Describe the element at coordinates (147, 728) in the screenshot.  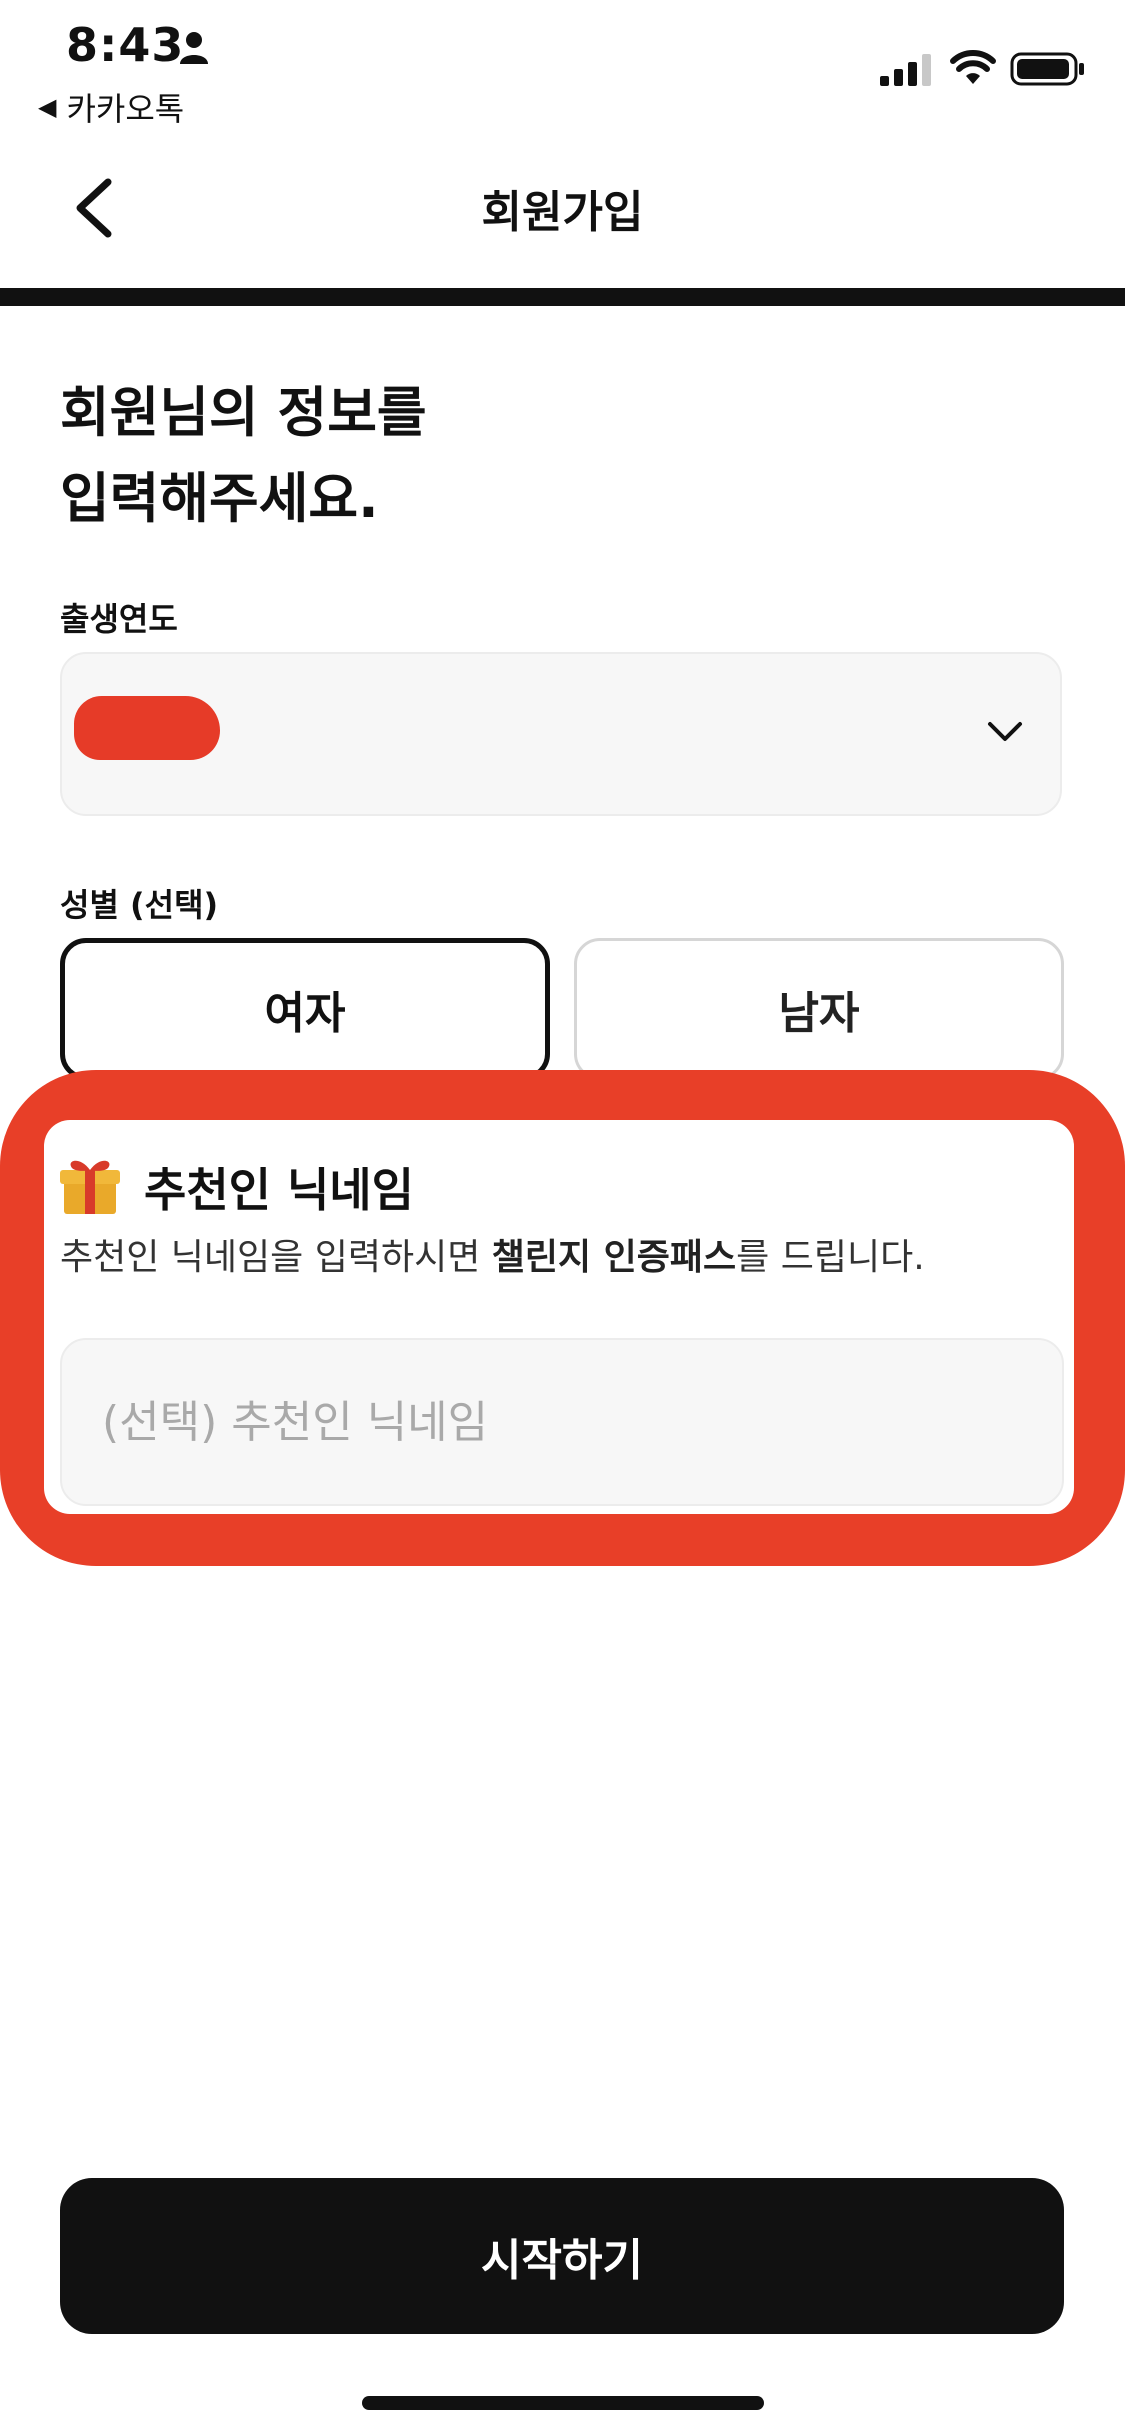
I see `redacted-value` at that location.